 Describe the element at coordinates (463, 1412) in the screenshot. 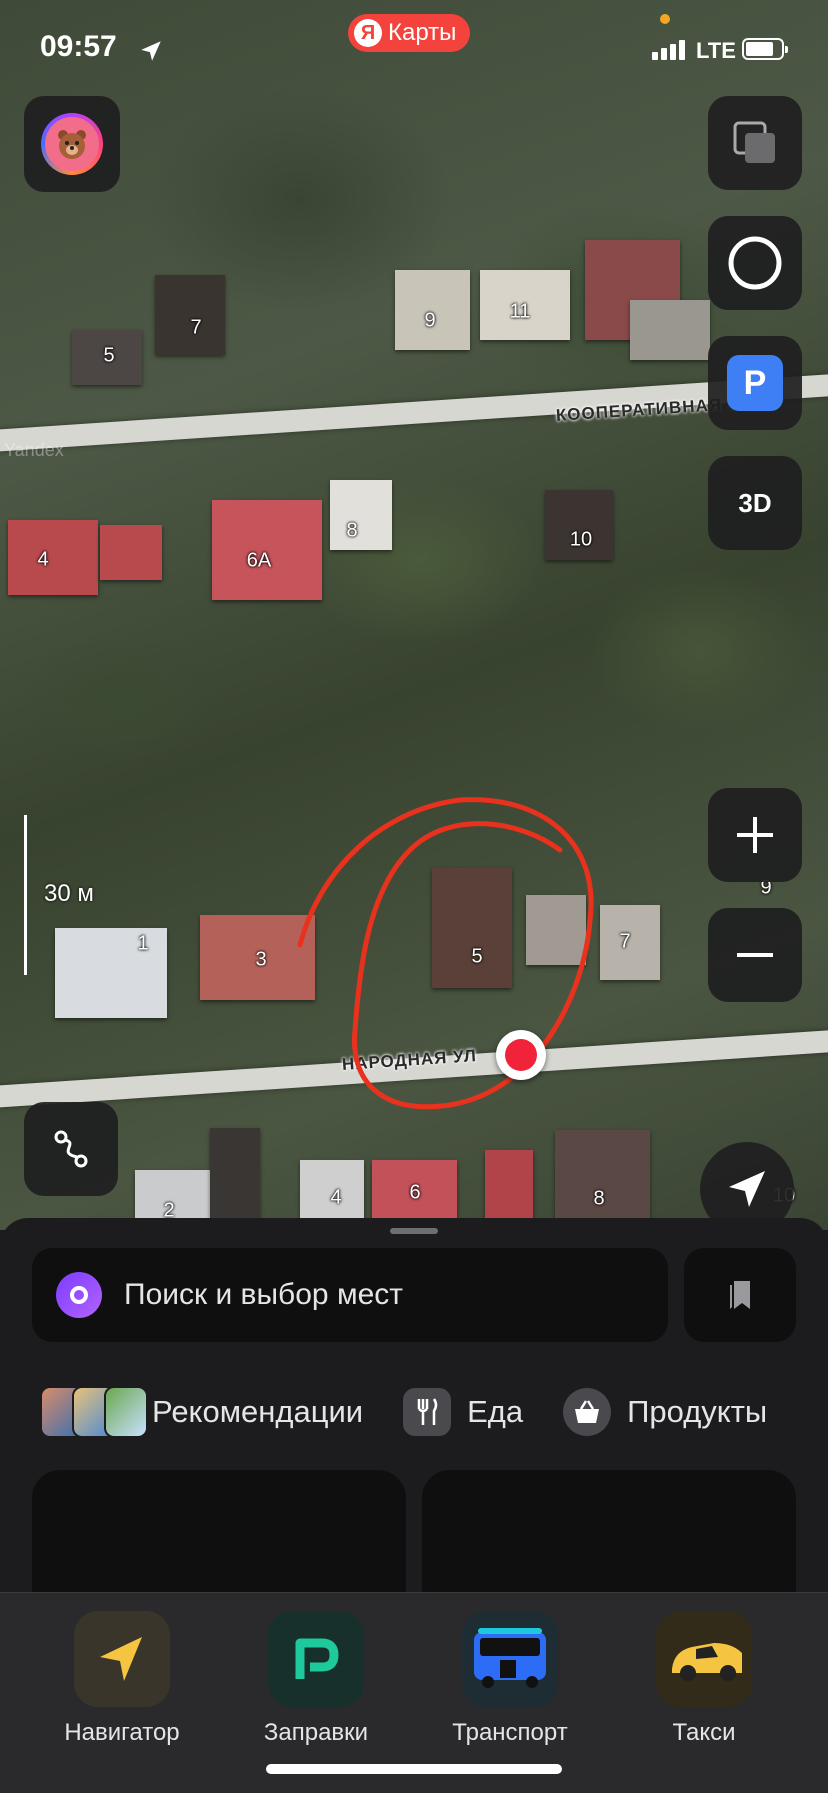

I see `category-food: Еда` at that location.